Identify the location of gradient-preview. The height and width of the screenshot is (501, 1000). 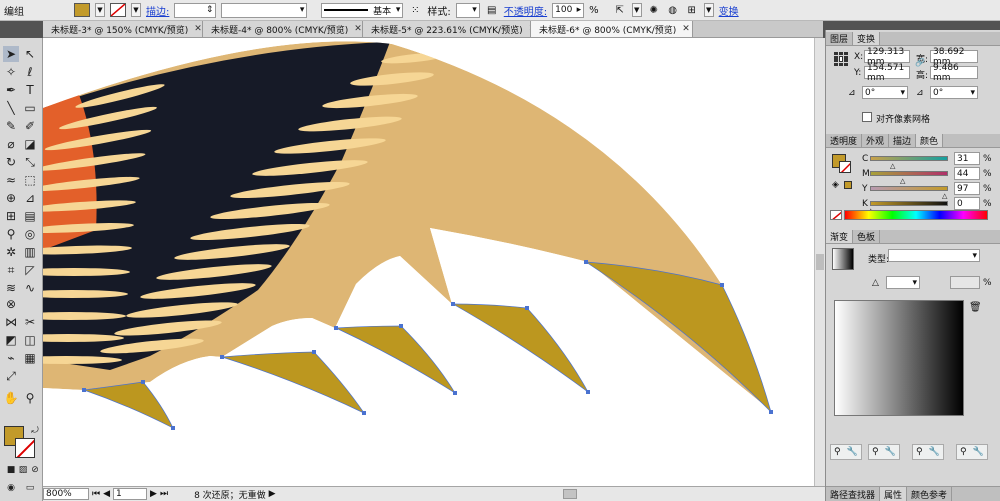
(899, 358).